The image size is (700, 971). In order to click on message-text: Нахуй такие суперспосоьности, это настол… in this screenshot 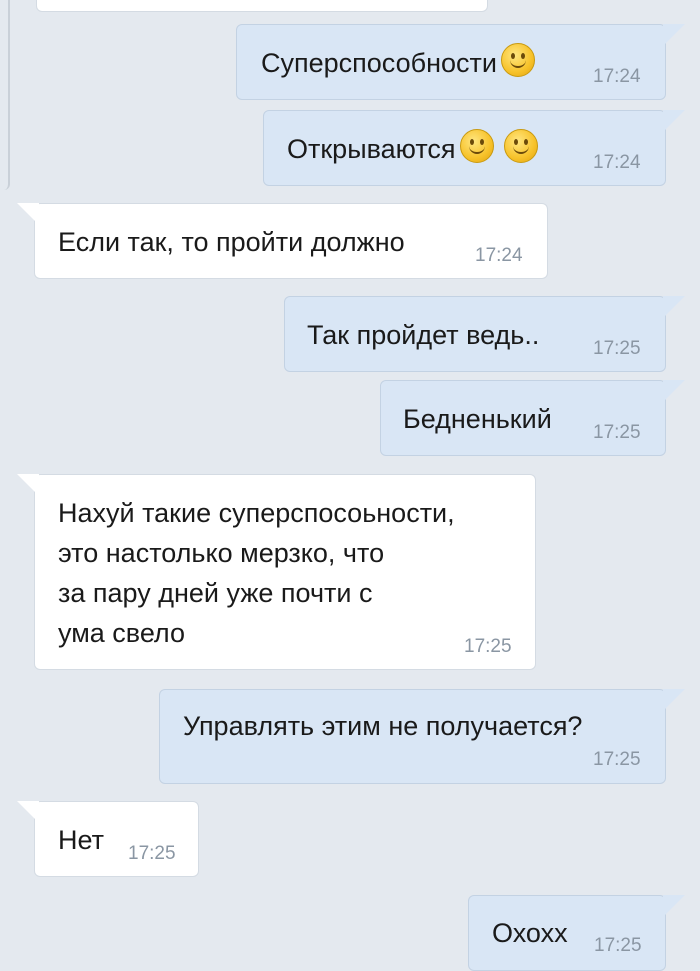, I will do `click(293, 573)`.